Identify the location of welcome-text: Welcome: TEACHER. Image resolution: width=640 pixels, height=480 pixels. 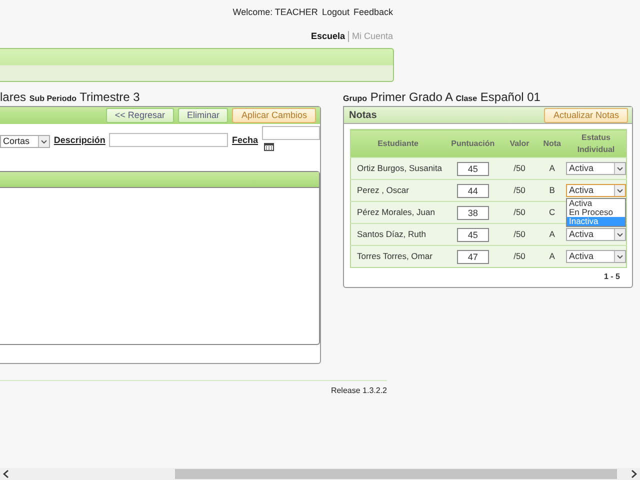
(275, 12).